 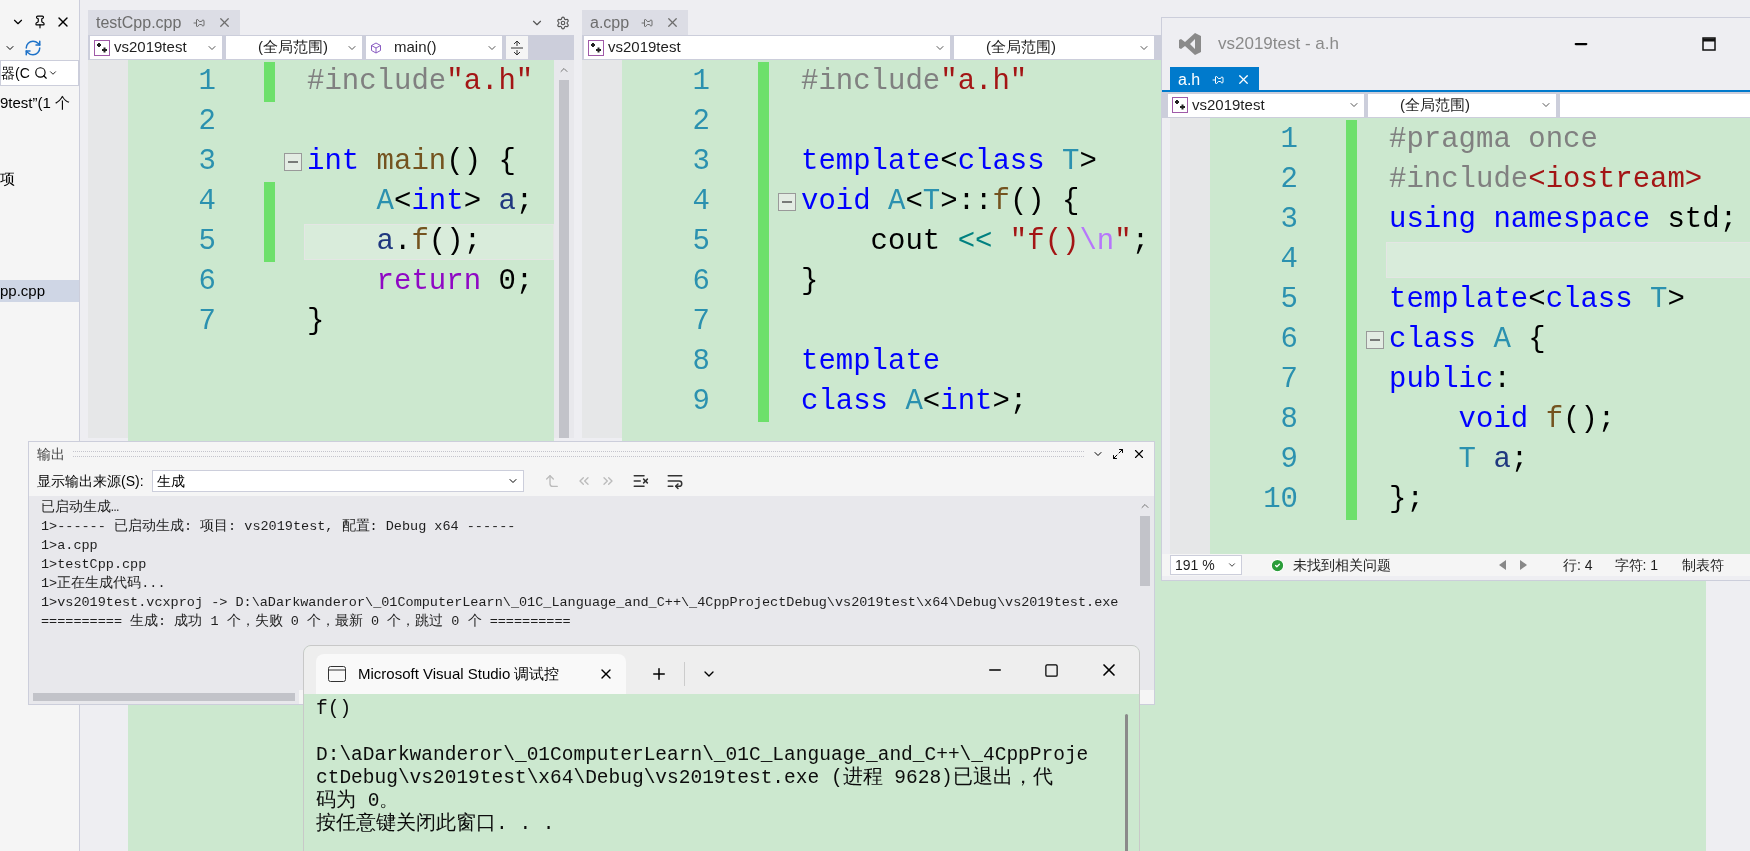 What do you see at coordinates (684, 778) in the screenshot?
I see `terminal-line: ctDebug\vs2019test\x64\Debug\vs2019test.exe (进程 9628)已退出，代` at bounding box center [684, 778].